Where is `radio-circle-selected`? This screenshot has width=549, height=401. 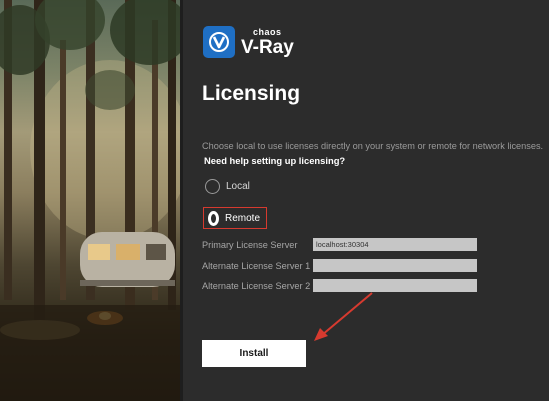 radio-circle-selected is located at coordinates (213, 218).